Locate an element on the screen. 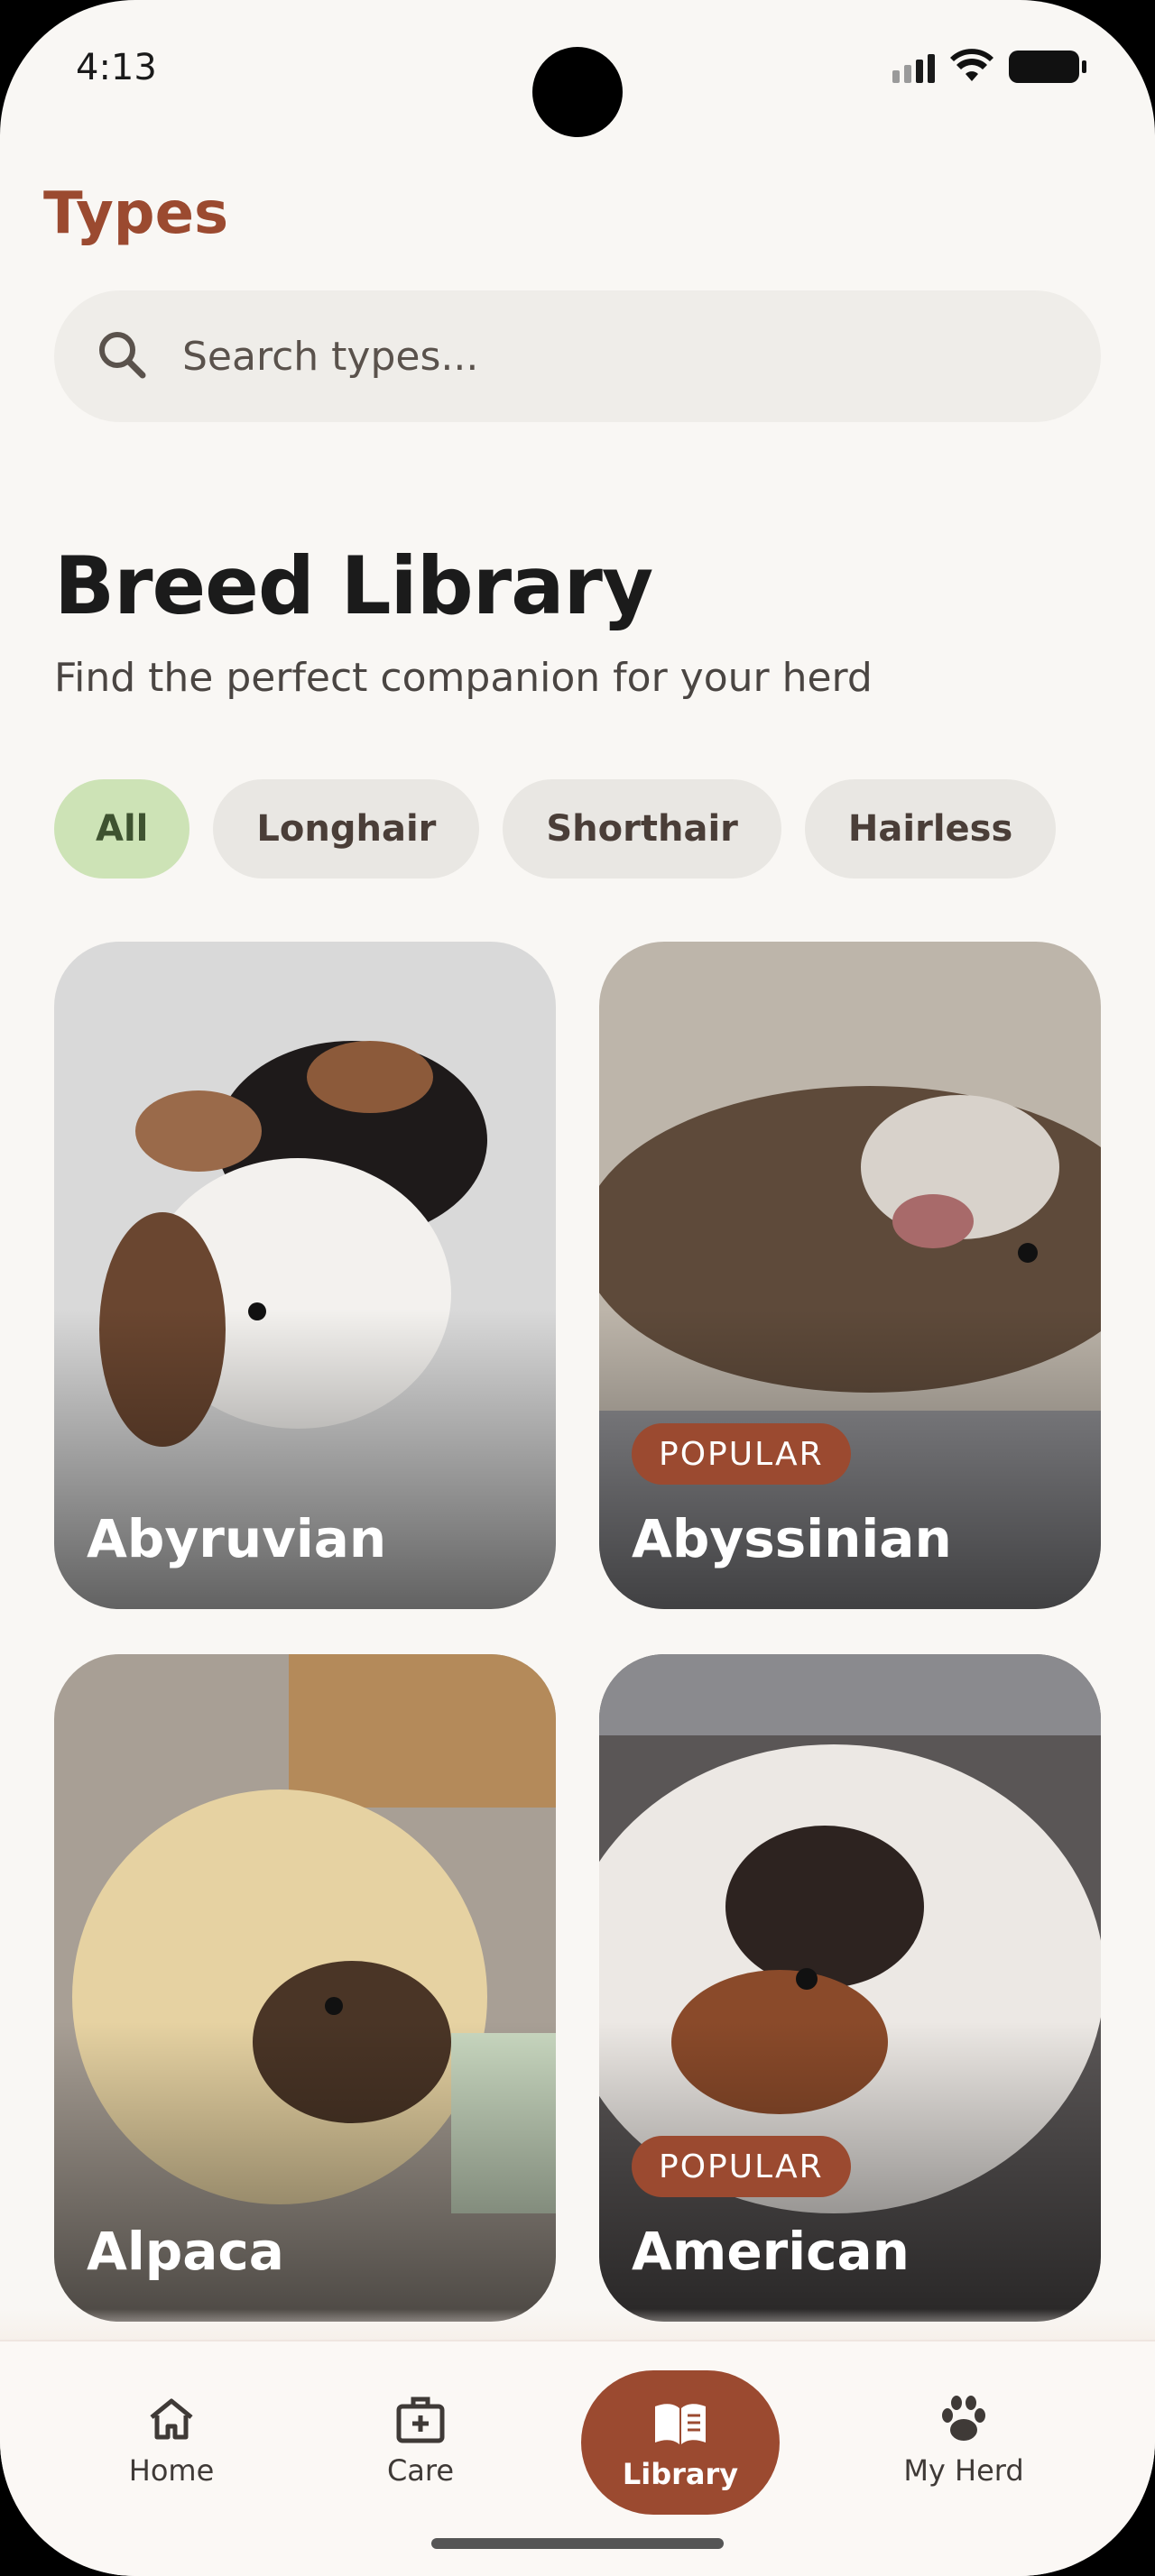 Image resolution: width=1155 pixels, height=2576 pixels. status-time: 4:13 is located at coordinates (116, 68).